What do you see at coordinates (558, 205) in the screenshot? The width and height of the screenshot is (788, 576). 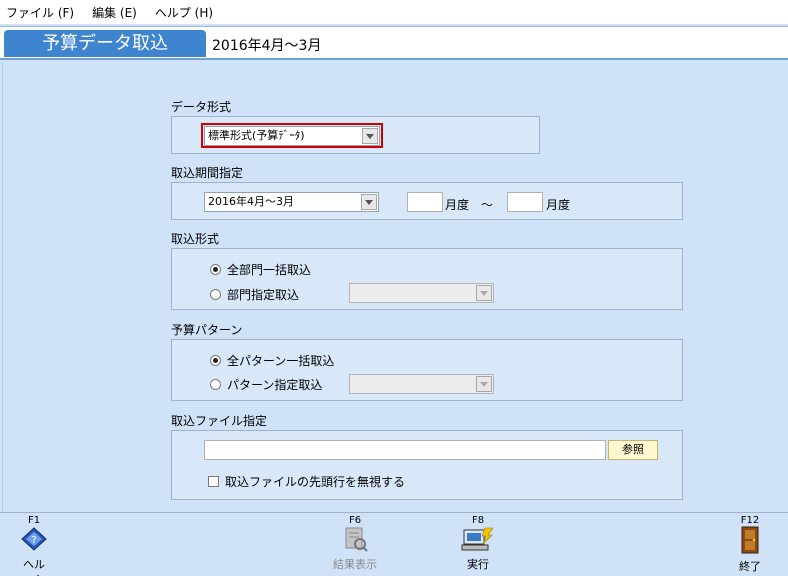 I see `period-to-suffix: 月度` at bounding box center [558, 205].